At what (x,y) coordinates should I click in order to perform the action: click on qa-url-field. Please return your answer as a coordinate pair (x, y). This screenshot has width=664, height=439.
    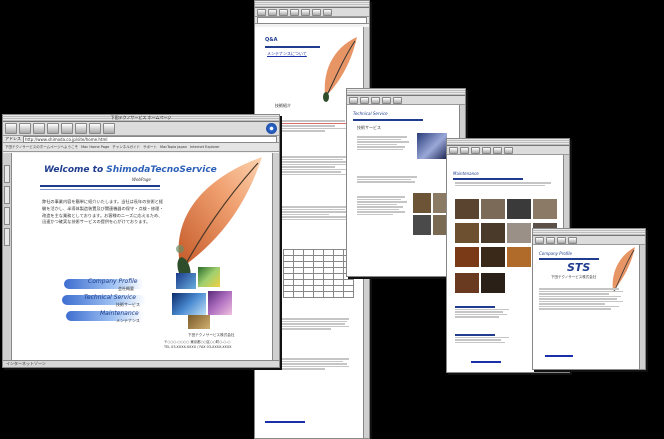
    Looking at the image, I should click on (312, 20).